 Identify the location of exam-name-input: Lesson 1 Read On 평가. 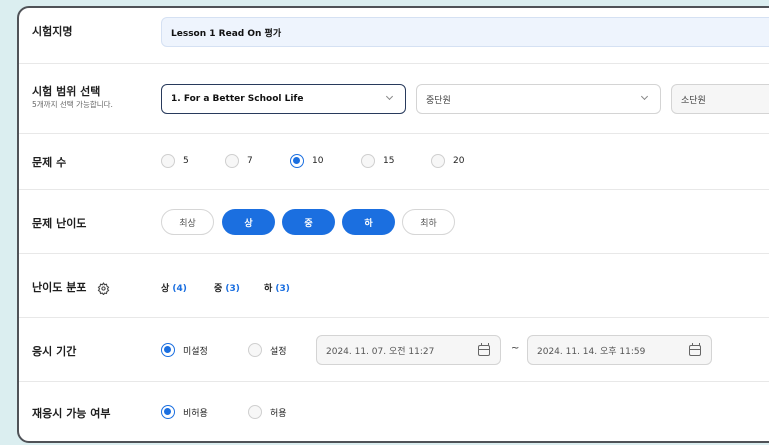
(465, 32).